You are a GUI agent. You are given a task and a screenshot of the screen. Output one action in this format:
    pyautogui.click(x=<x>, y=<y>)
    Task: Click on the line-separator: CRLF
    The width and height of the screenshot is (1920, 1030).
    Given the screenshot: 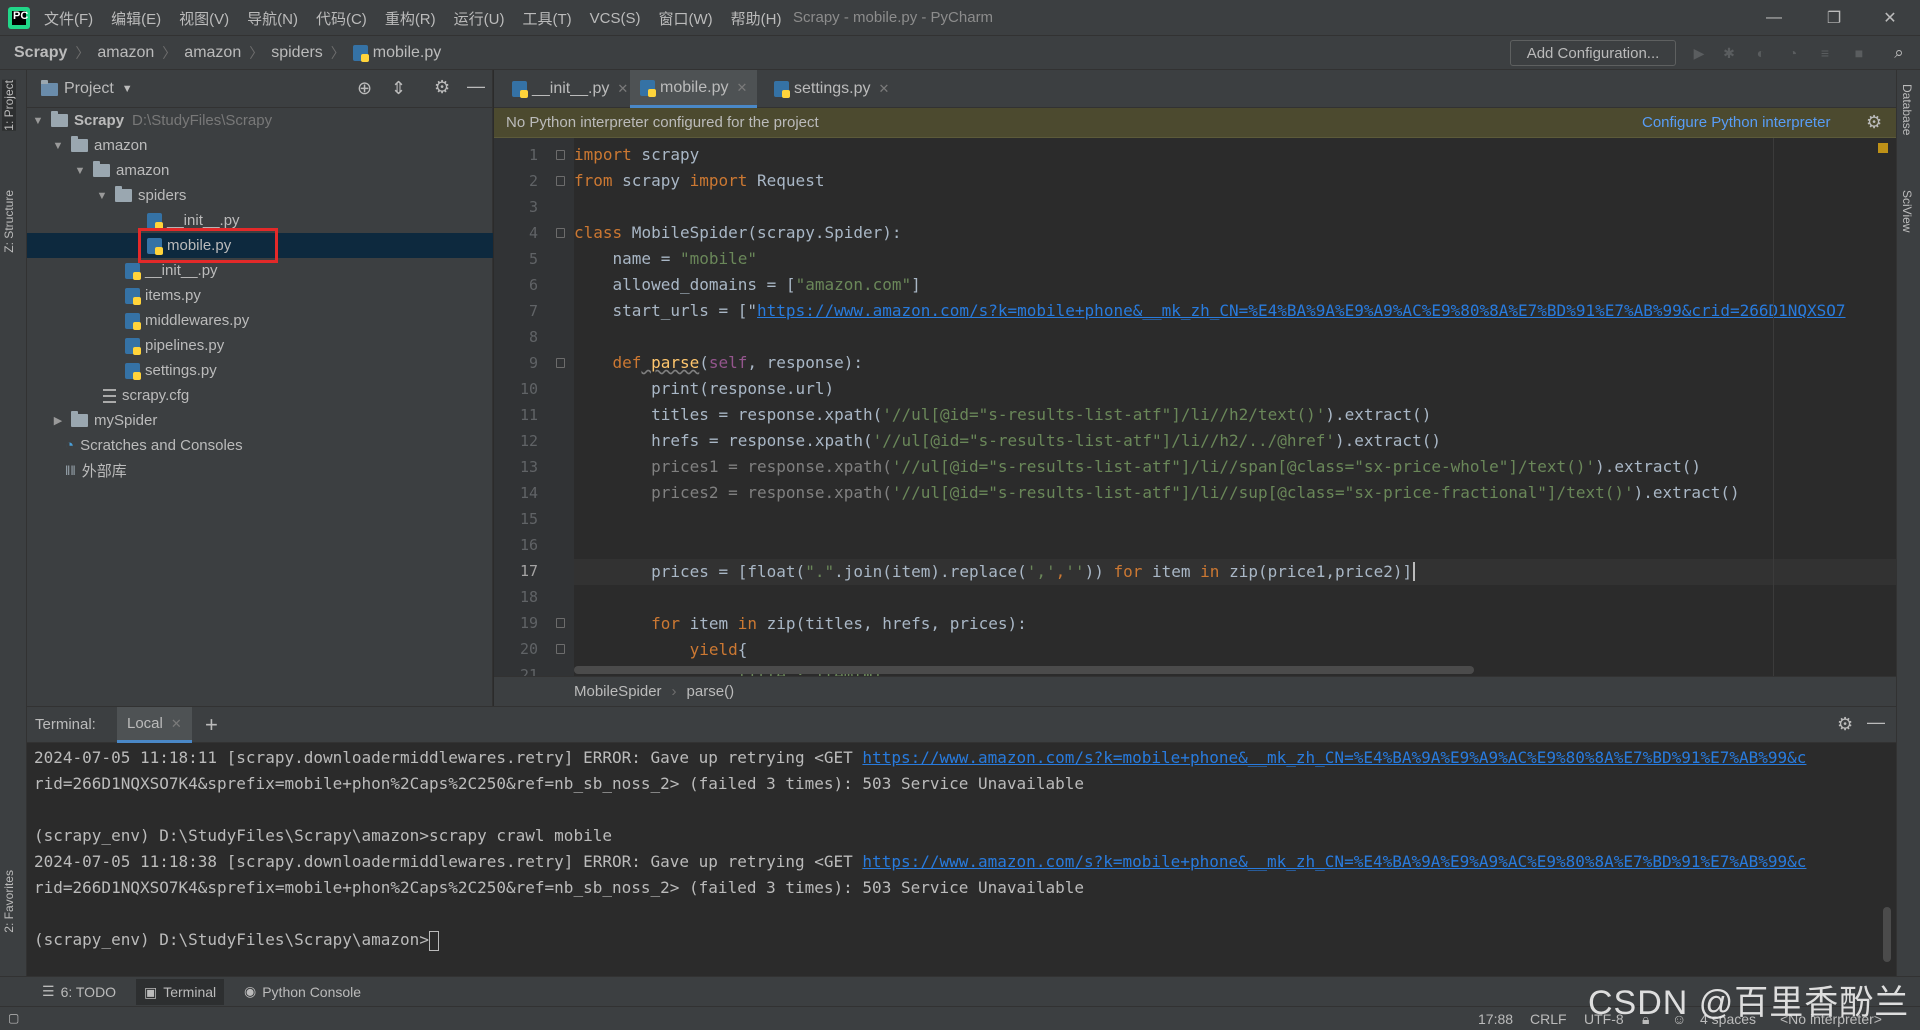 What is the action you would take?
    pyautogui.click(x=1548, y=1019)
    